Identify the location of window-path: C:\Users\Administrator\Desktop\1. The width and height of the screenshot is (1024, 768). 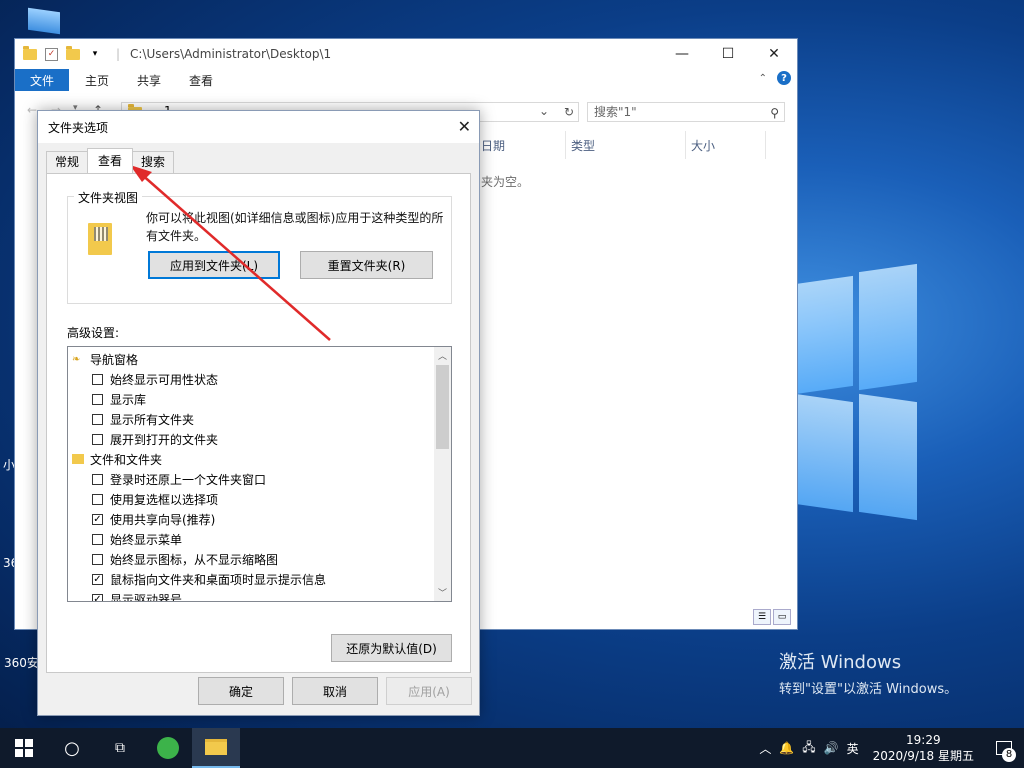
(231, 54).